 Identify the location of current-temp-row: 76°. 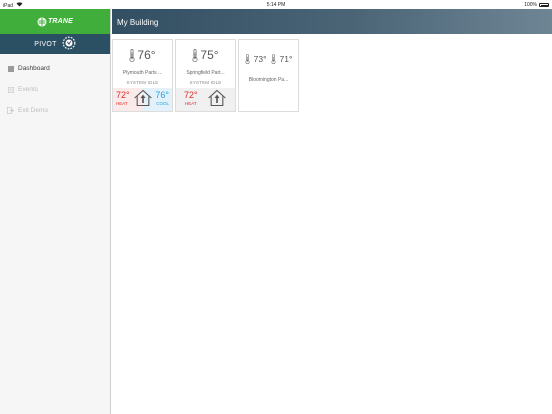
(142, 55).